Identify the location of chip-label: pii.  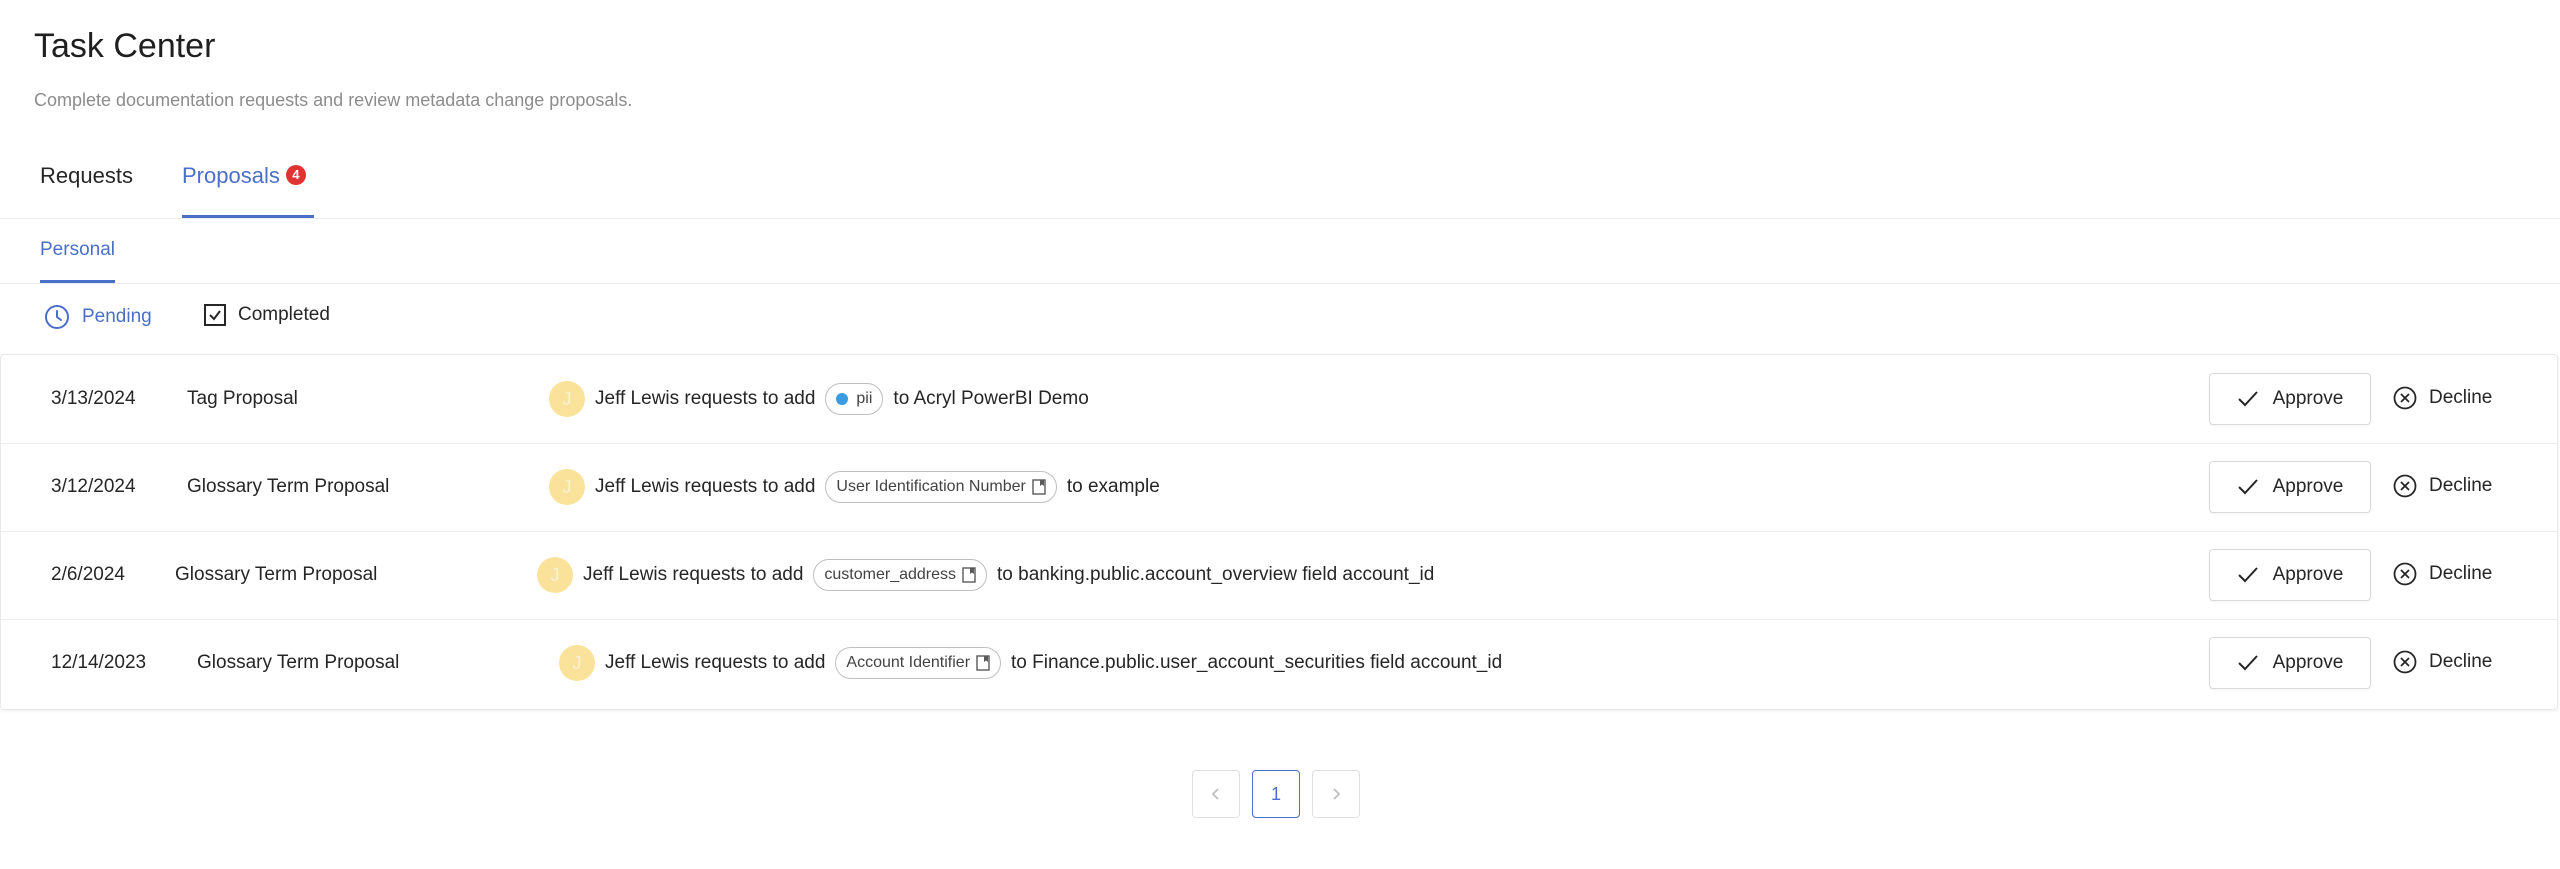
(864, 398).